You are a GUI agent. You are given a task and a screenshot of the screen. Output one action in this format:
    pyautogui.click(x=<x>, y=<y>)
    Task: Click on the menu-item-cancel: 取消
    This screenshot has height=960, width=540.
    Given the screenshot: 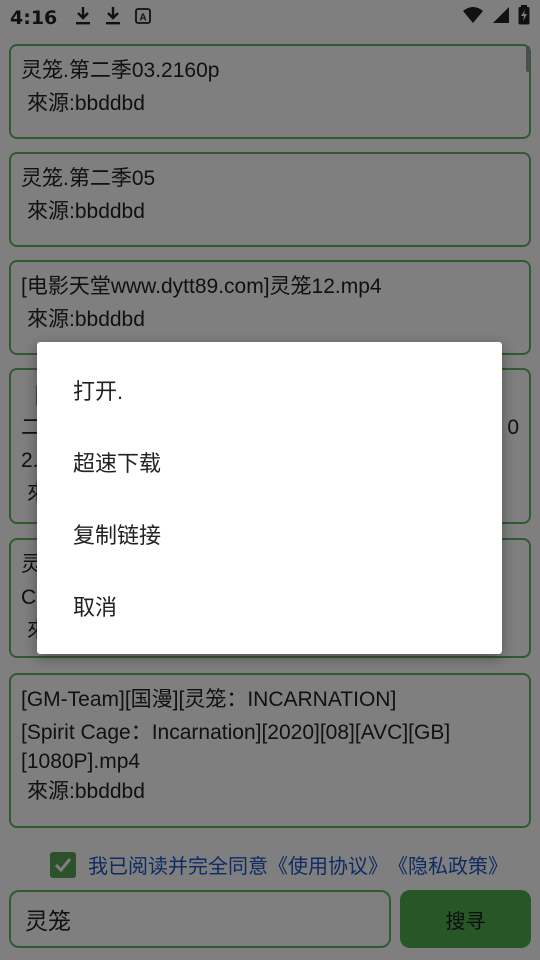 What is the action you would take?
    pyautogui.click(x=269, y=606)
    